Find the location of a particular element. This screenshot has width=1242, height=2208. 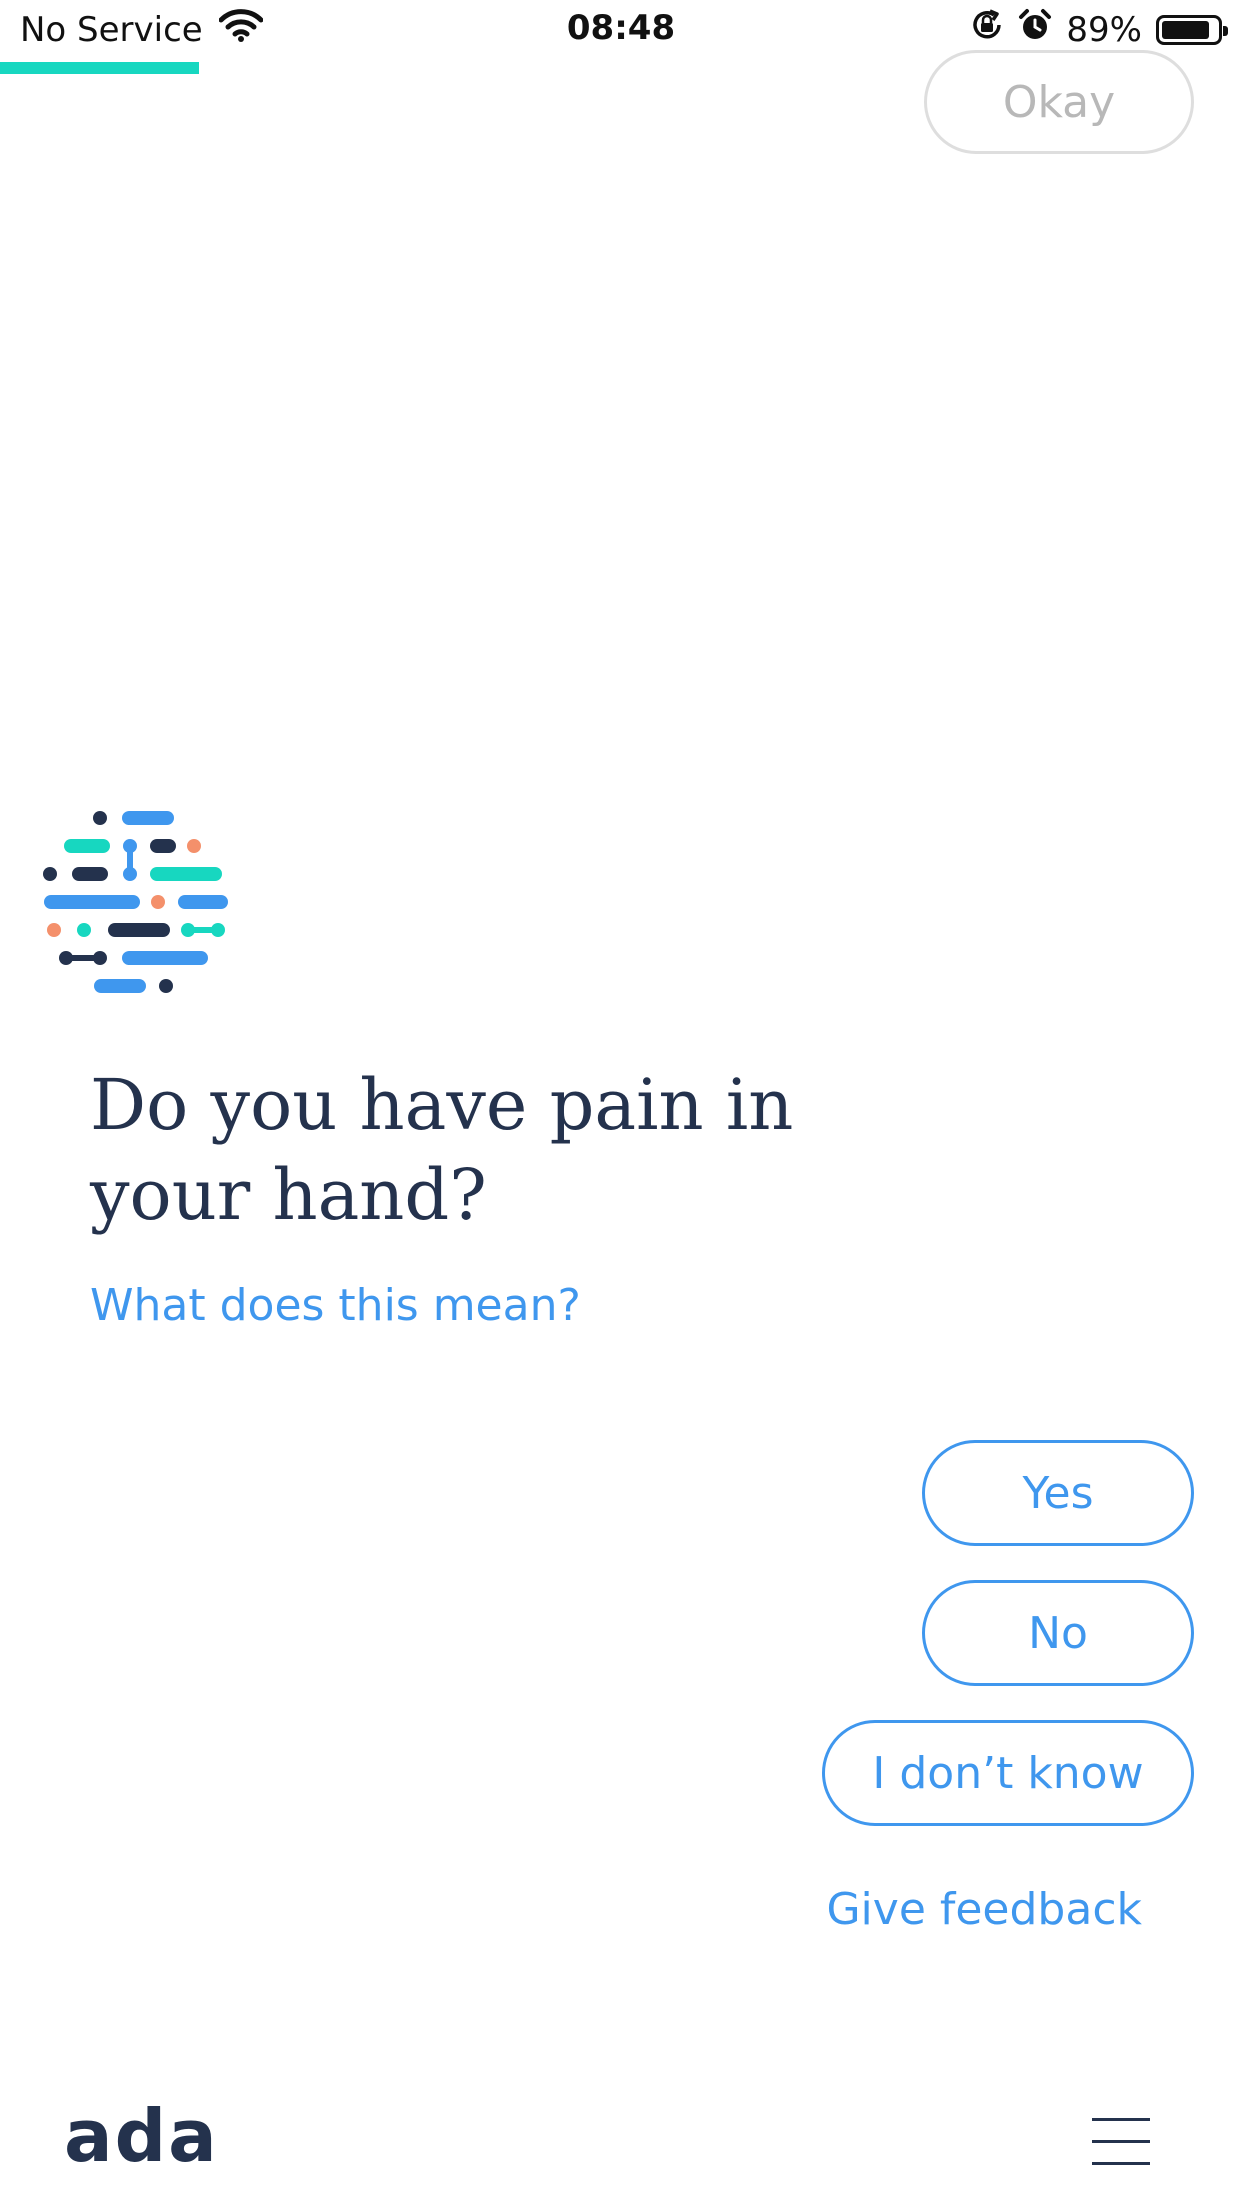

battery-level-fill is located at coordinates (1186, 29).